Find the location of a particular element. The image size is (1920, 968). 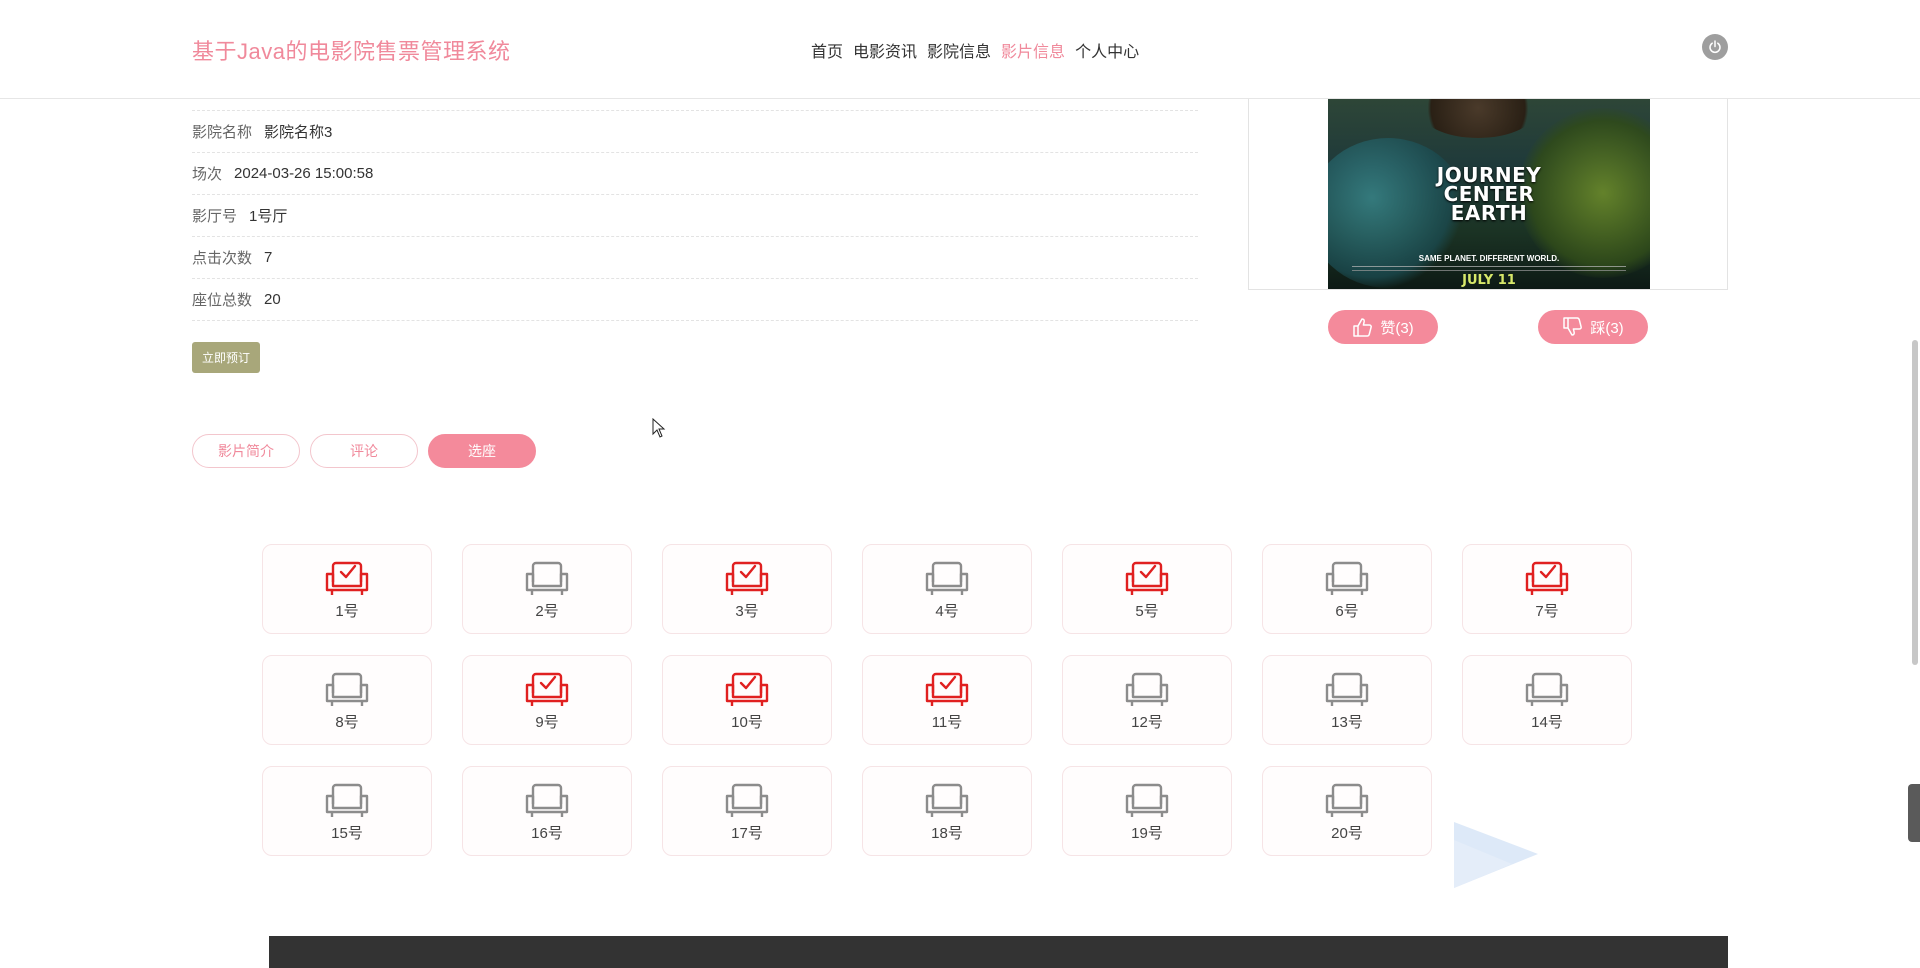

seat-3: 3号 is located at coordinates (747, 589).